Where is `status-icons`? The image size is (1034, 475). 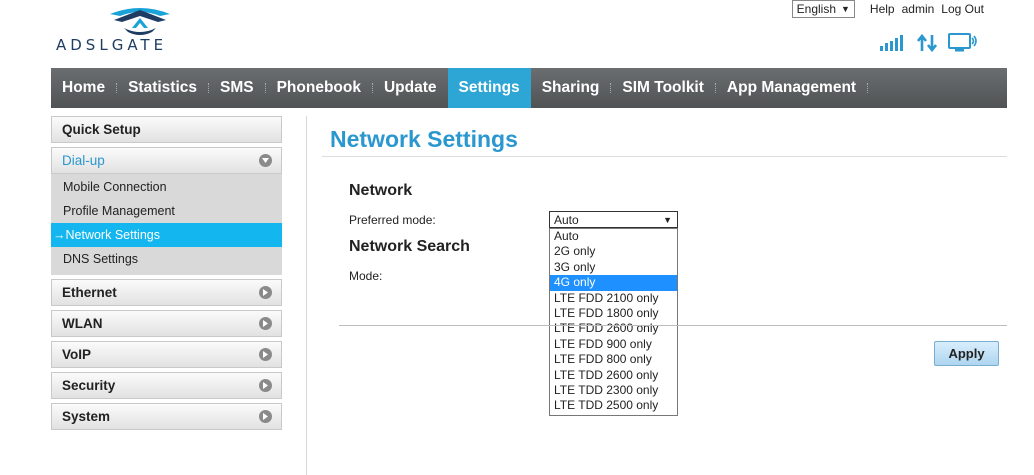
status-icons is located at coordinates (929, 43).